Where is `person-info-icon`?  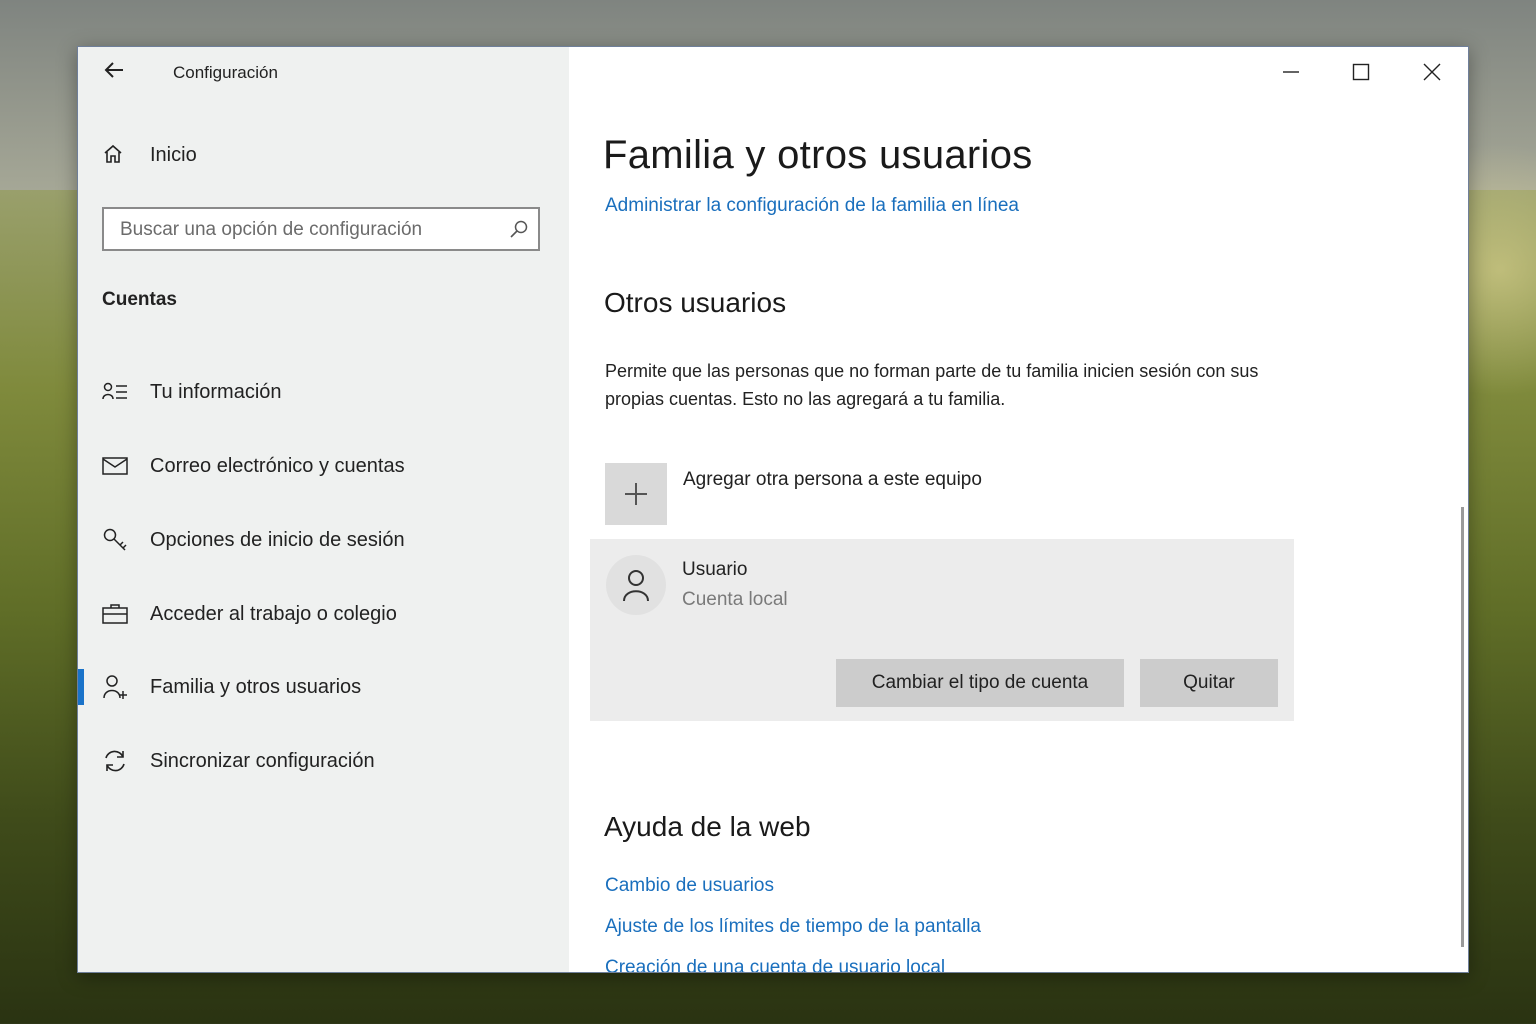 person-info-icon is located at coordinates (115, 392).